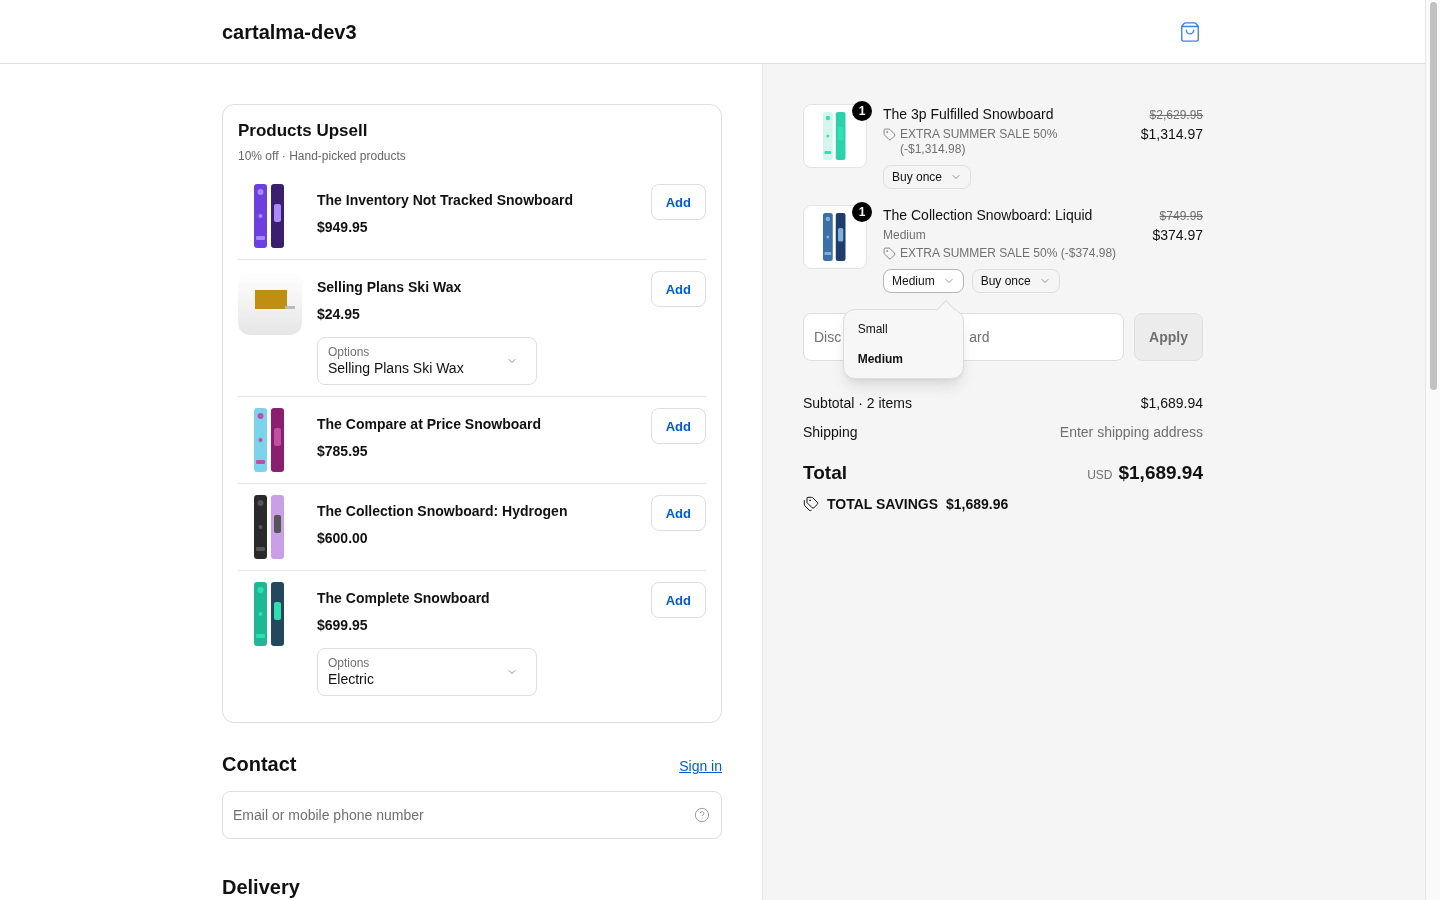 Image resolution: width=1440 pixels, height=900 pixels. What do you see at coordinates (396, 369) in the screenshot?
I see `select-value: Selling Plans Ski Wax` at bounding box center [396, 369].